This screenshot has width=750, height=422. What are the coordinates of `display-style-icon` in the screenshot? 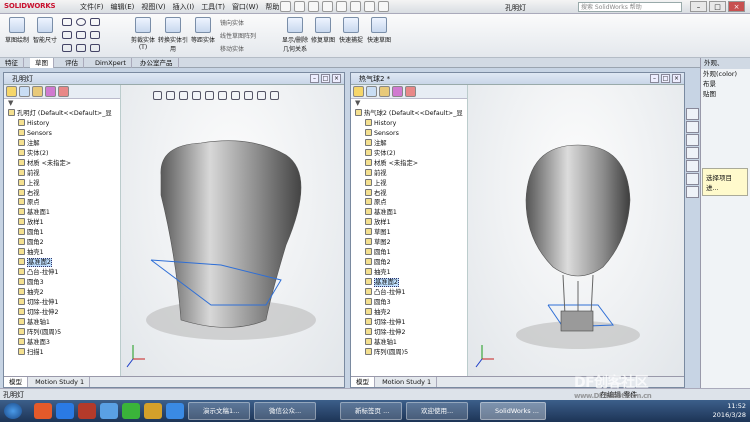 It's located at (222, 95).